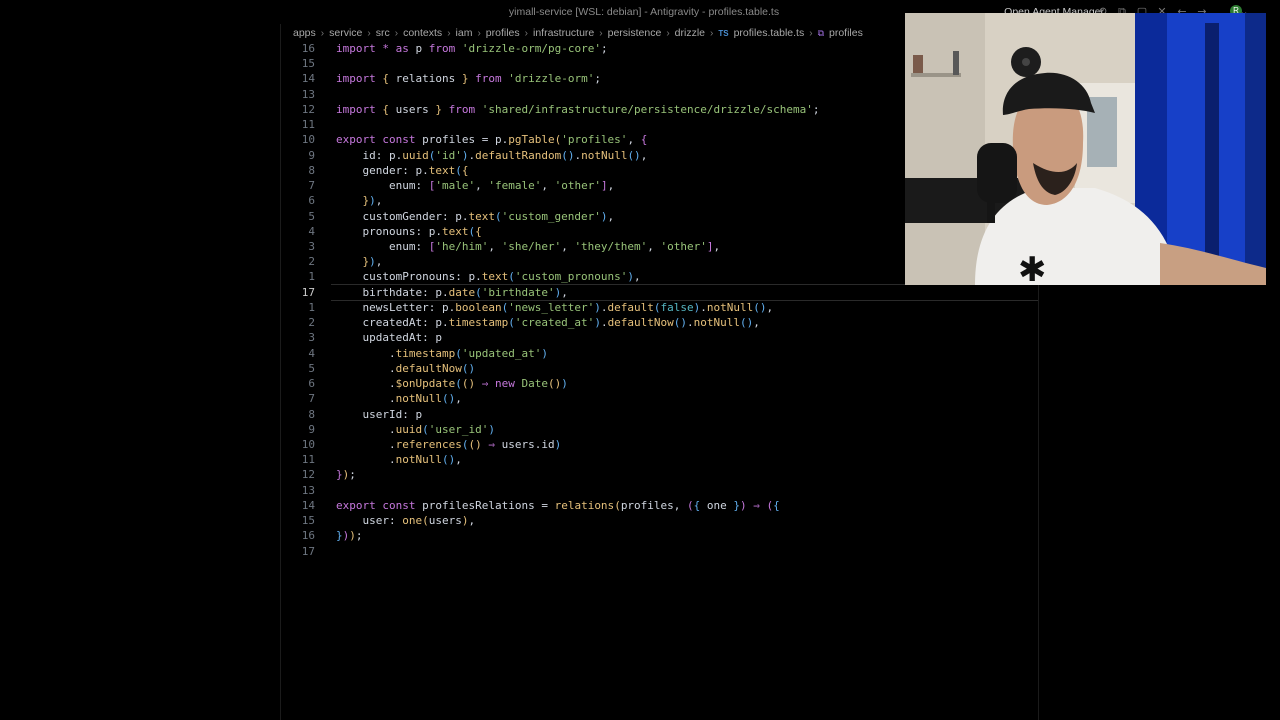 The height and width of the screenshot is (720, 1280). Describe the element at coordinates (635, 33) in the screenshot. I see `breadcrumb-item: persistence` at that location.